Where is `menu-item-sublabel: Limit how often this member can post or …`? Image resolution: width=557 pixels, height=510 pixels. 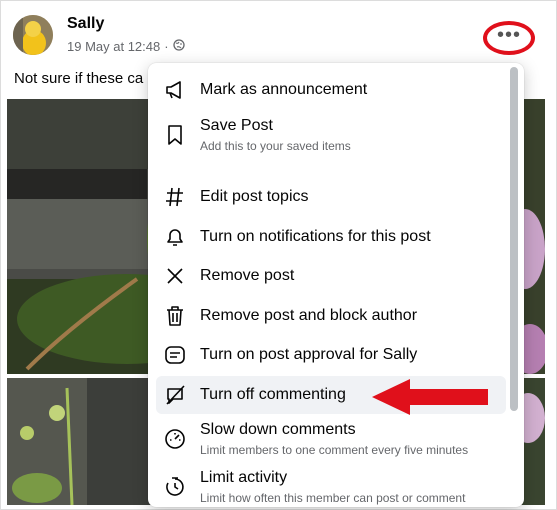
menu-item-sublabel: Limit how often this member can post or … is located at coordinates (333, 498).